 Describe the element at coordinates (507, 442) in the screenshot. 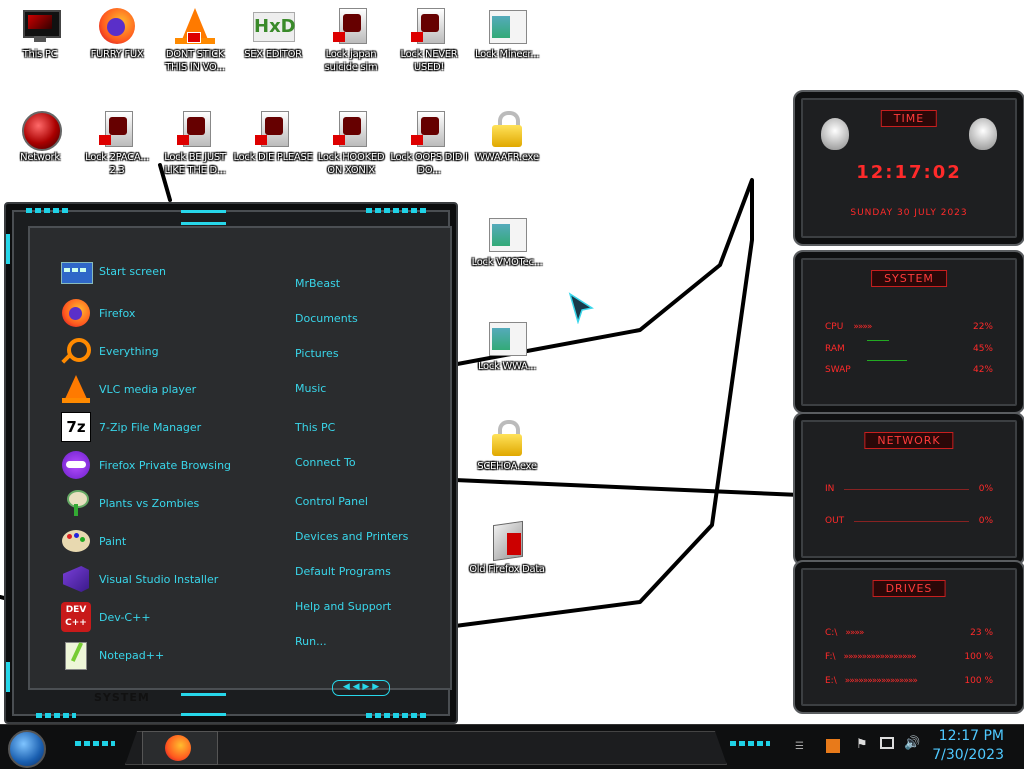

I see `desktop-icon-scehoa: SCEHOA.exe` at that location.